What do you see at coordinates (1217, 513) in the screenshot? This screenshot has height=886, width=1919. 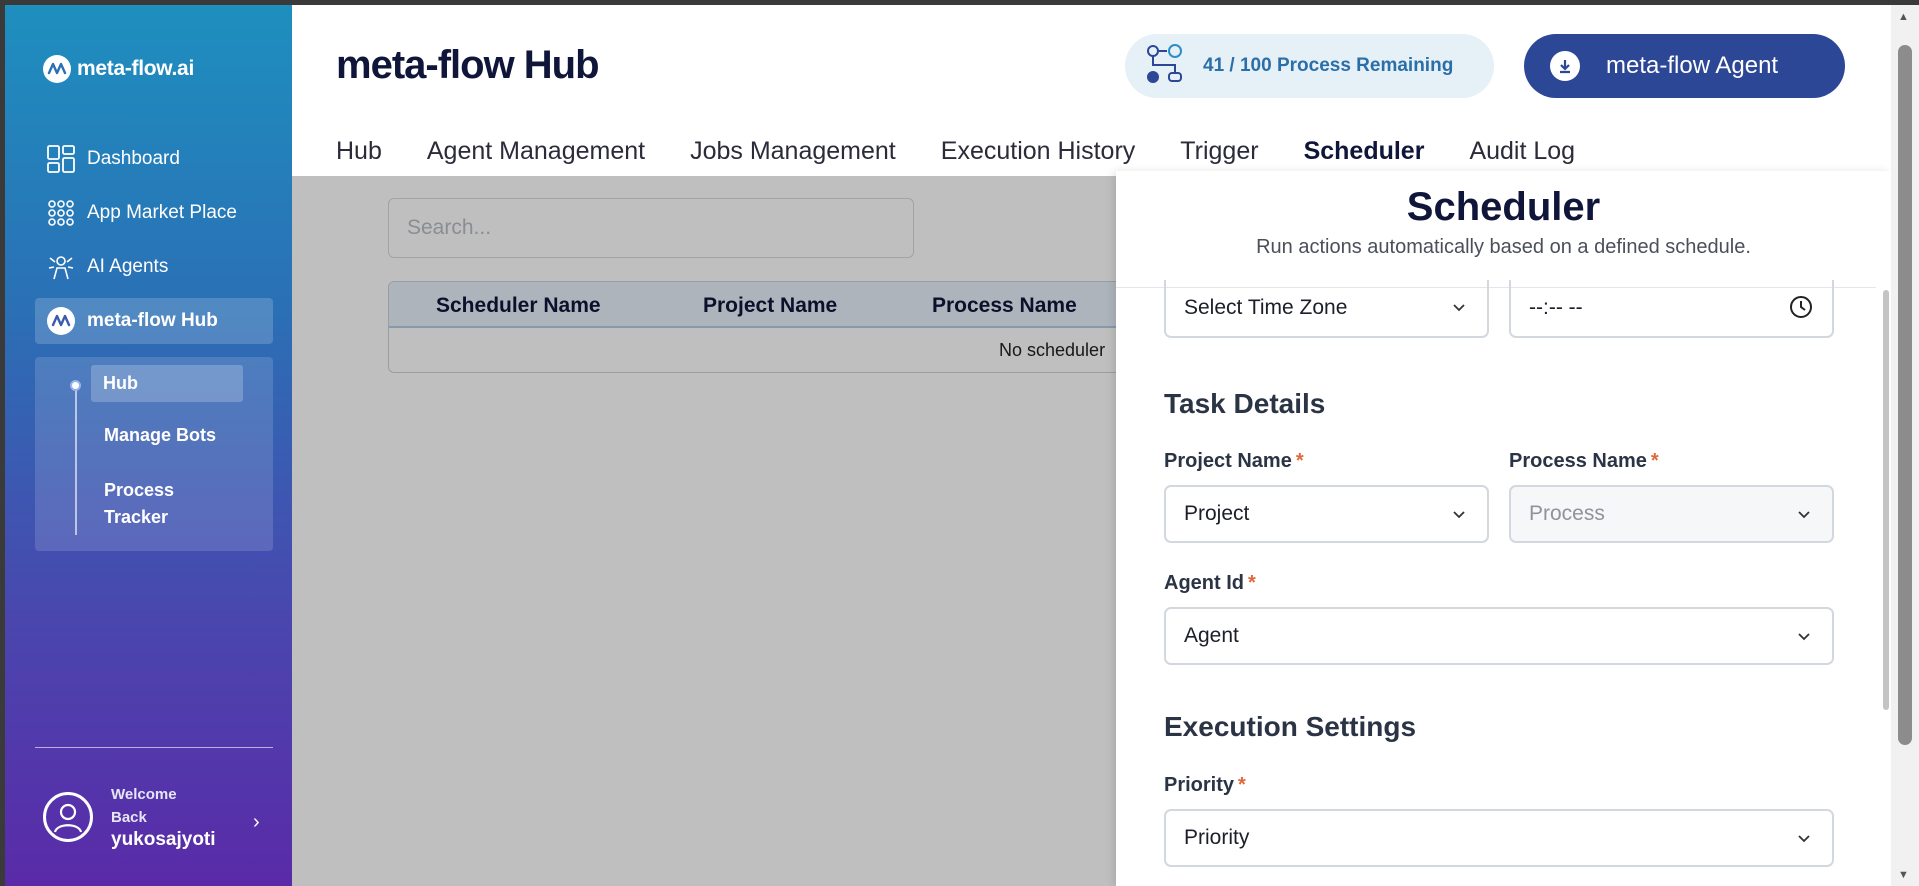 I see `select-value: Project` at bounding box center [1217, 513].